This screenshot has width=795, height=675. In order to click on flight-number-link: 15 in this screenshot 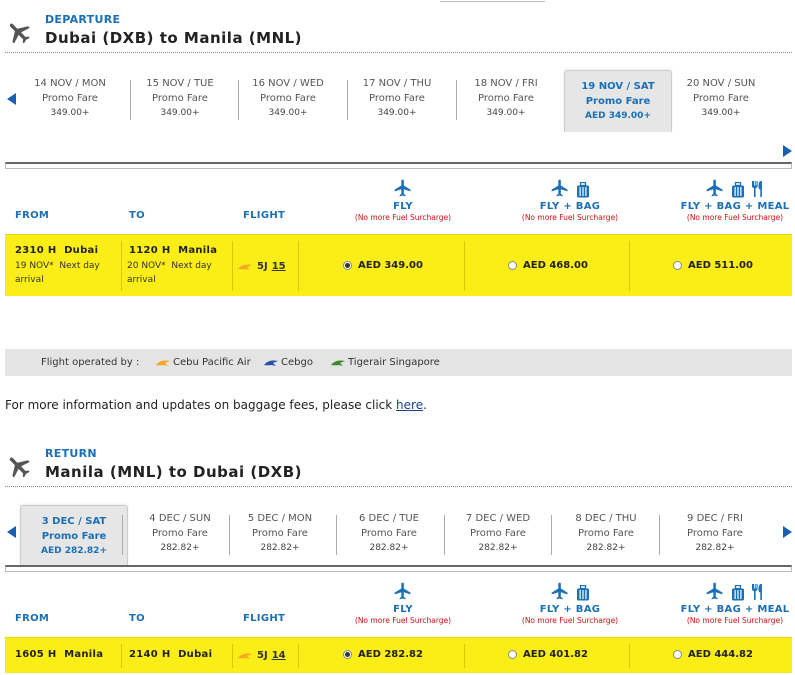, I will do `click(279, 266)`.